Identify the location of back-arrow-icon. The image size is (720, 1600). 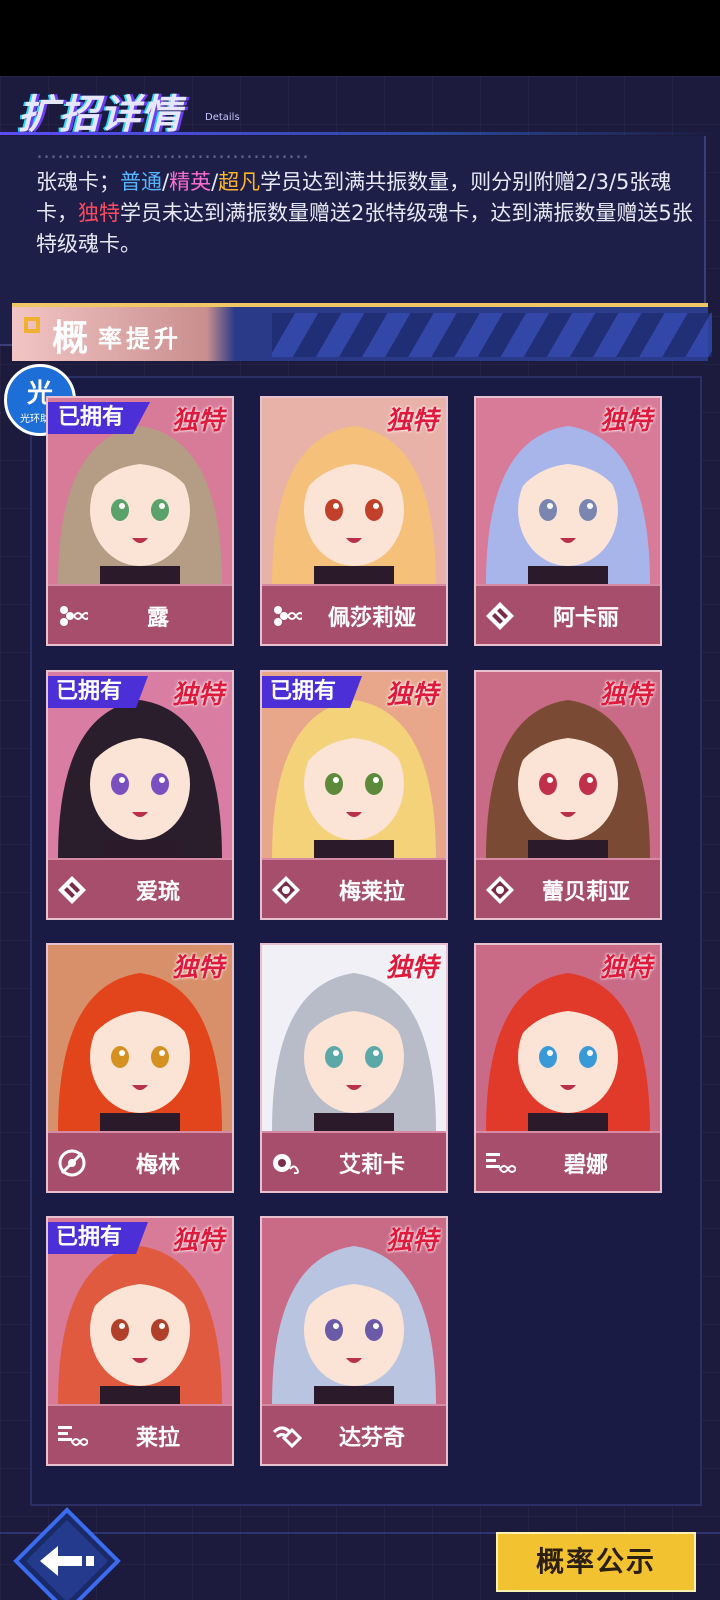
(67, 1553).